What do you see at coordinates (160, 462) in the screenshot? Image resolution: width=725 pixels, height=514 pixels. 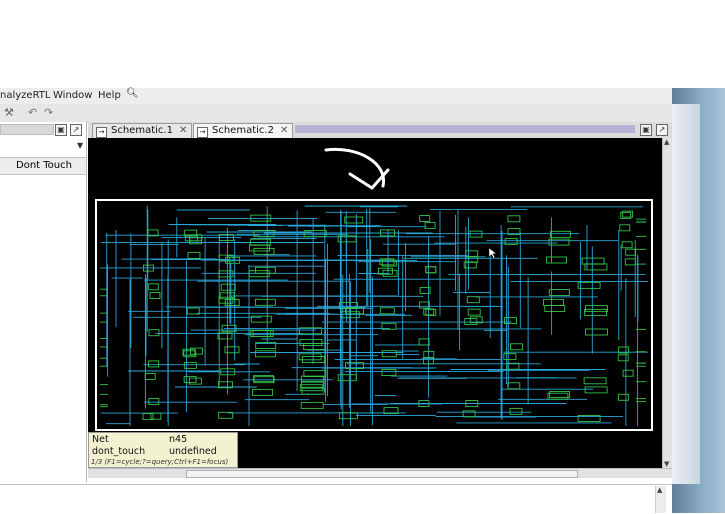 I see `tooltip-hint: 1/3 (F1=cycle;?=query;Ctrl+F1=focus)` at bounding box center [160, 462].